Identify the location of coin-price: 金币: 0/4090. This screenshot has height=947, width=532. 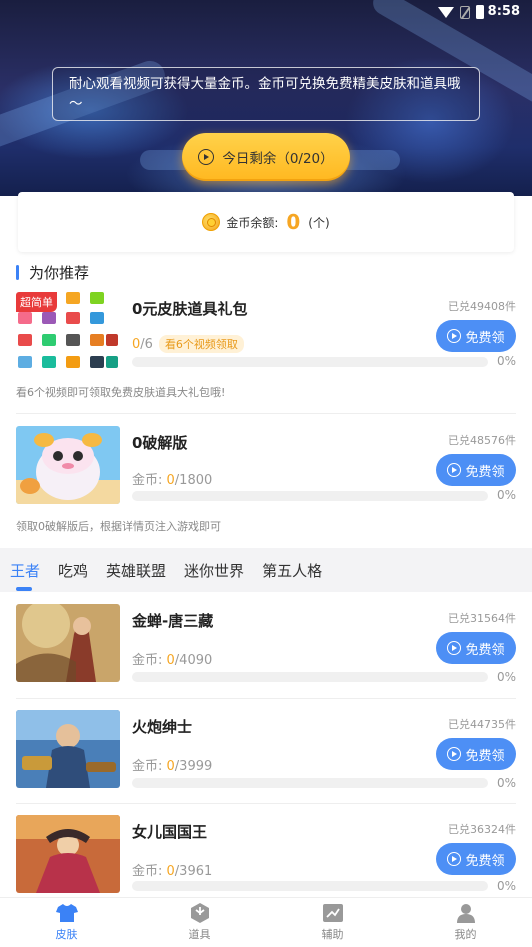
(172, 658).